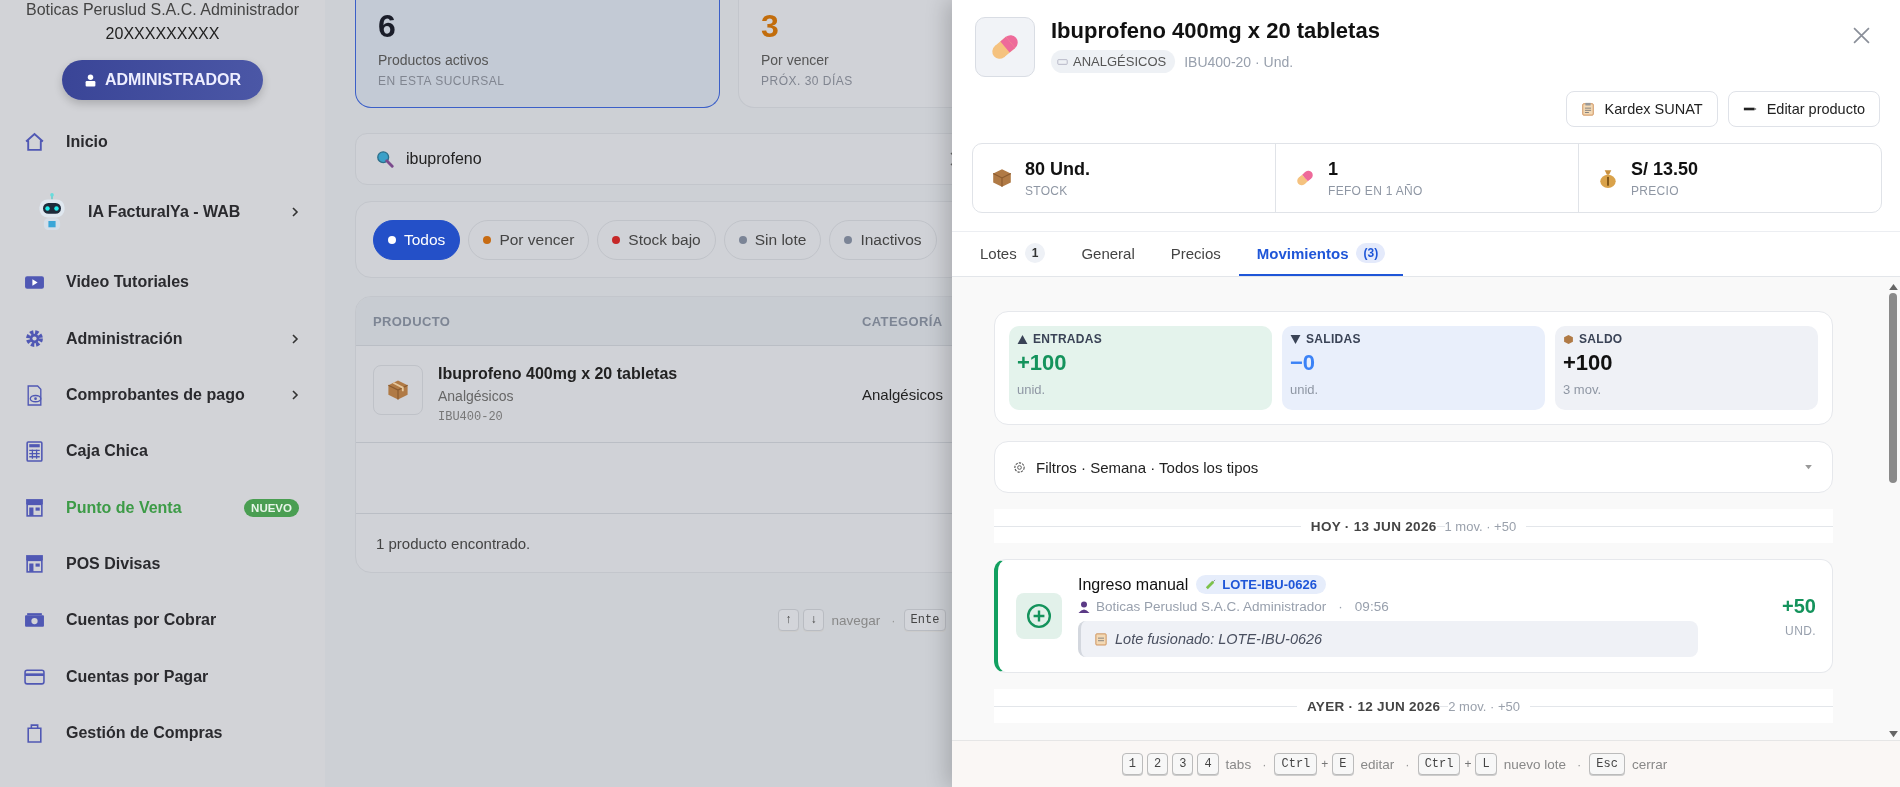  Describe the element at coordinates (1413, 616) in the screenshot. I see `movement-card: Ingreso manual LOTE-IBU-0626 Boticas Peruslud S.A.C. Administrador · 09:56 Lote fusionado: LOTE-IBU-0626 +50 UND.` at that location.